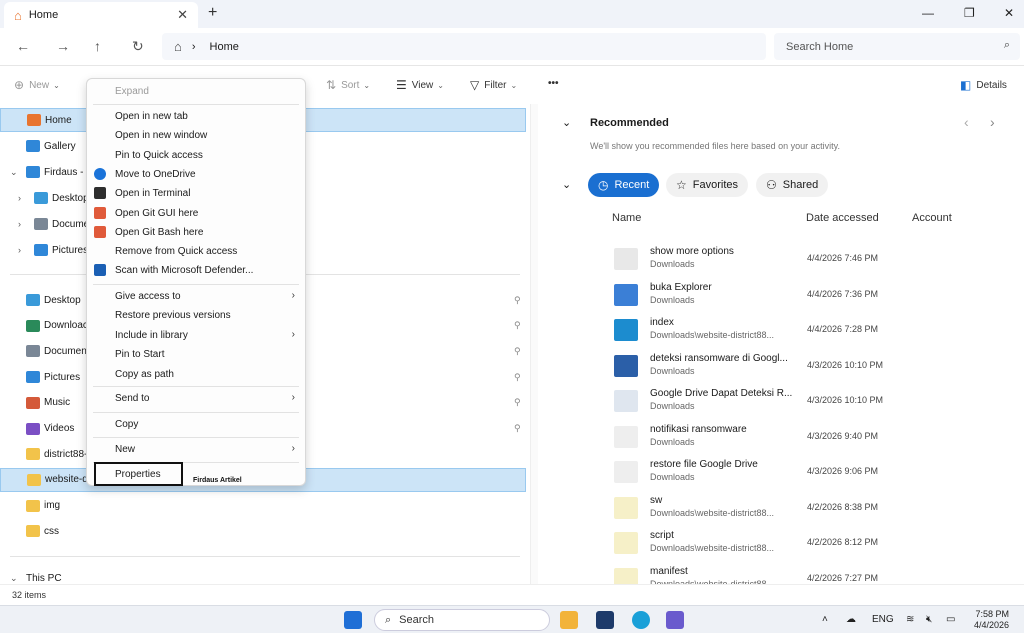 This screenshot has height=633, width=1024. What do you see at coordinates (101, 15) in the screenshot?
I see `tab-home: ⌂ Home ✕` at bounding box center [101, 15].